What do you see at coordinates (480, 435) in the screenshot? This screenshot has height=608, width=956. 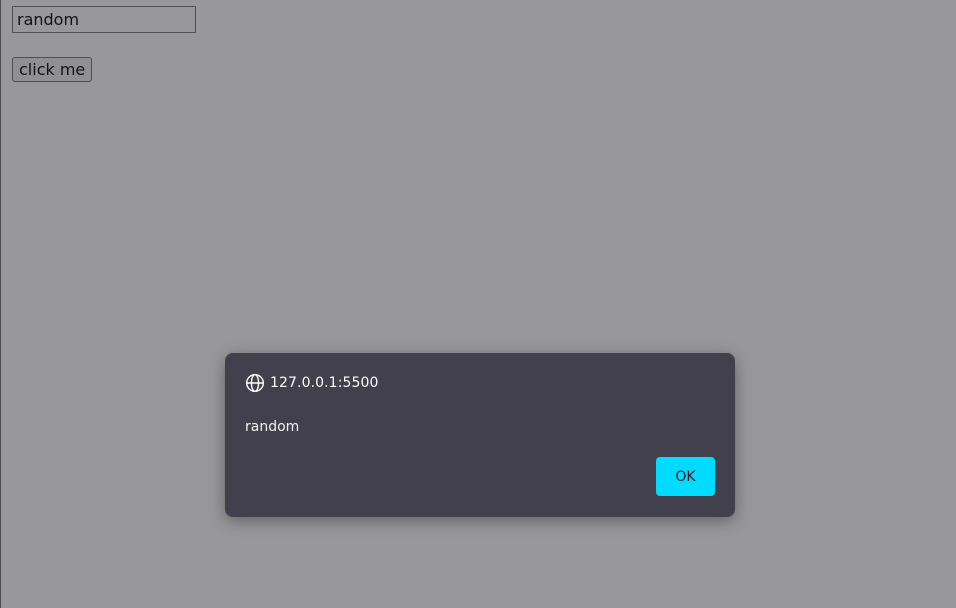 I see `alert-dialog: 127.0.0.1:5500 random OK` at bounding box center [480, 435].